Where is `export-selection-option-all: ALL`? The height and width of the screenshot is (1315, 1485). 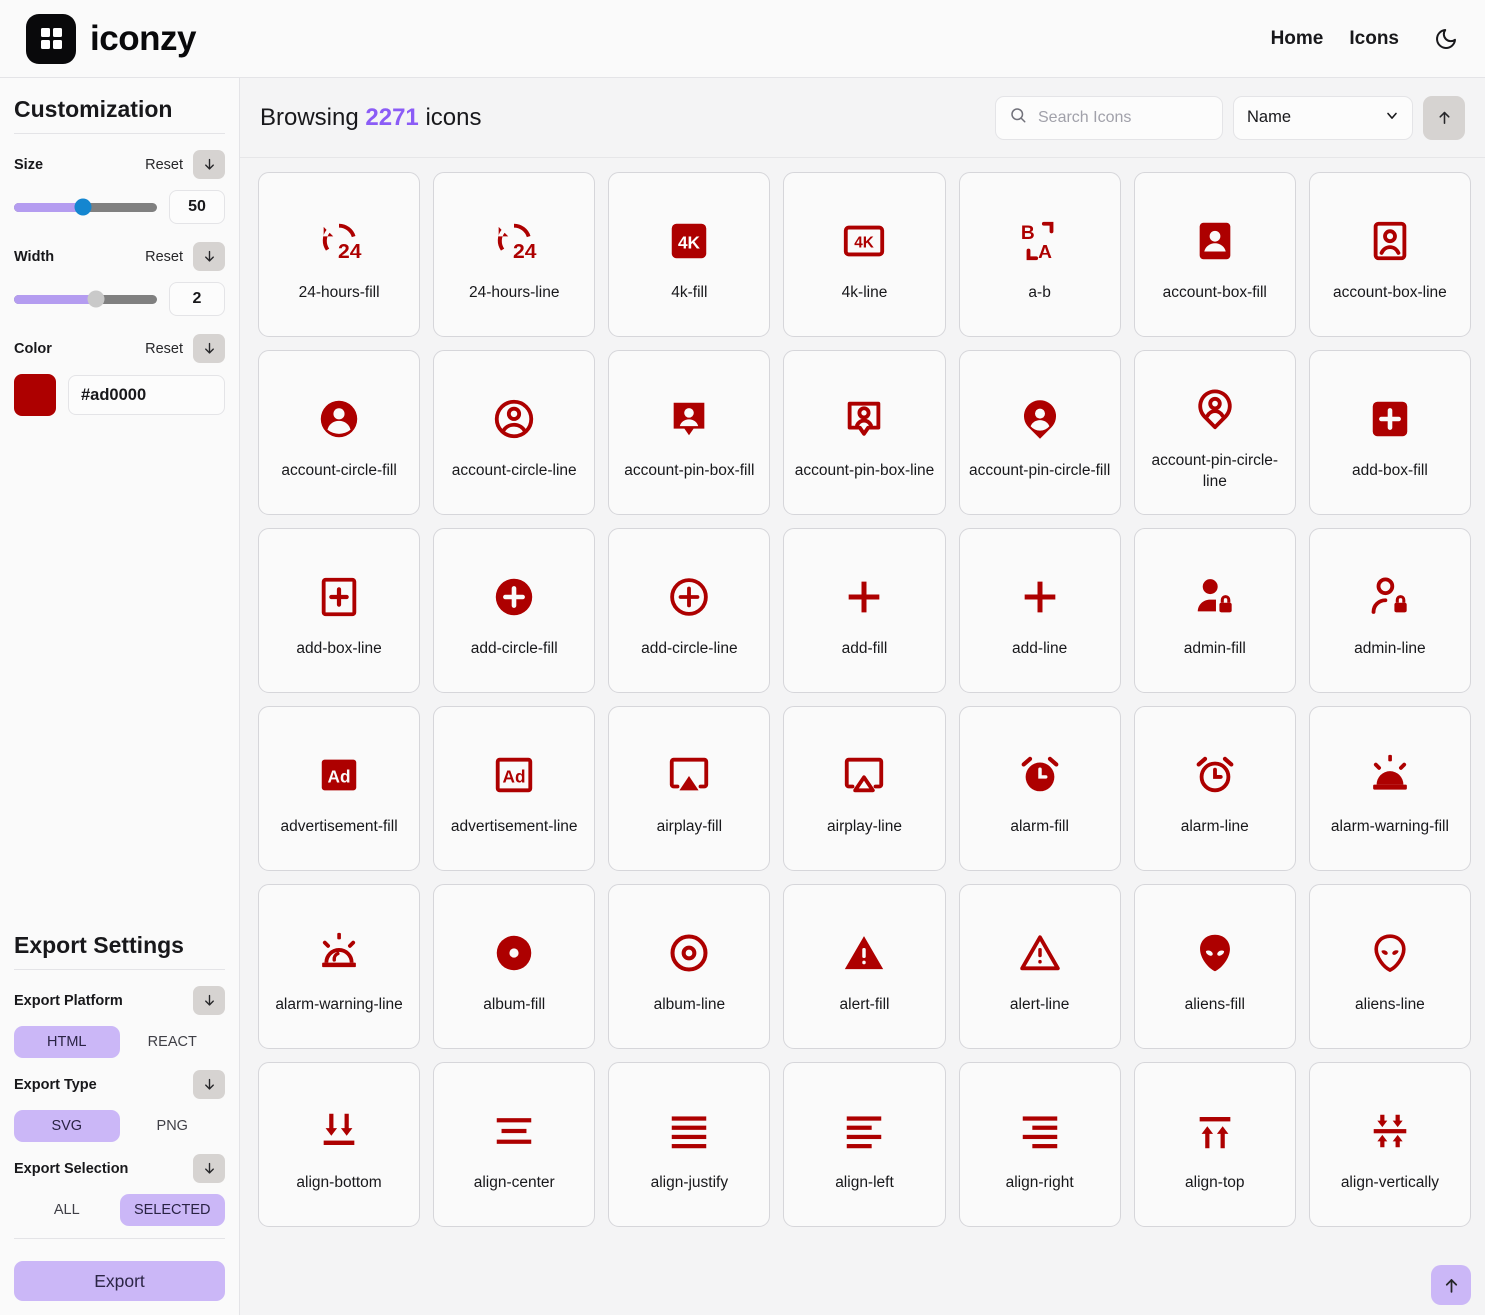 export-selection-option-all: ALL is located at coordinates (67, 1210).